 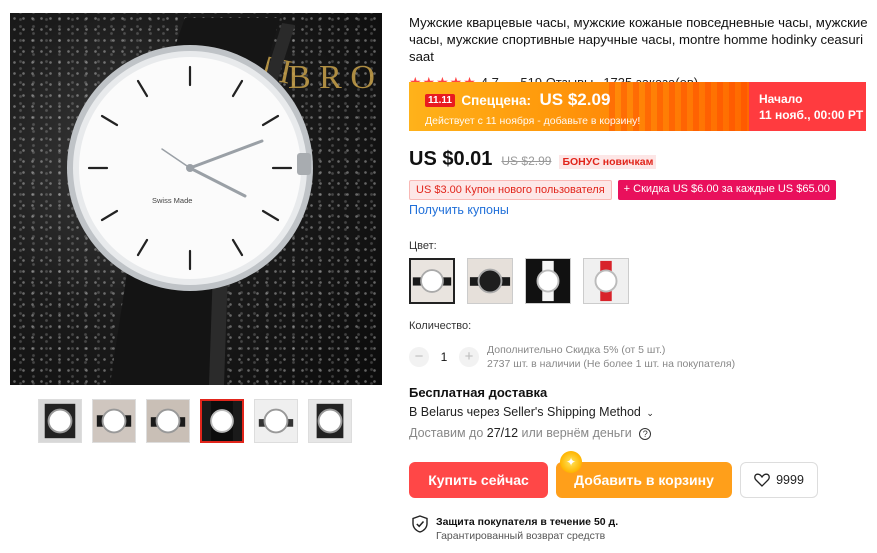 I want to click on chevron-down-icon: ⌄, so click(x=650, y=413).